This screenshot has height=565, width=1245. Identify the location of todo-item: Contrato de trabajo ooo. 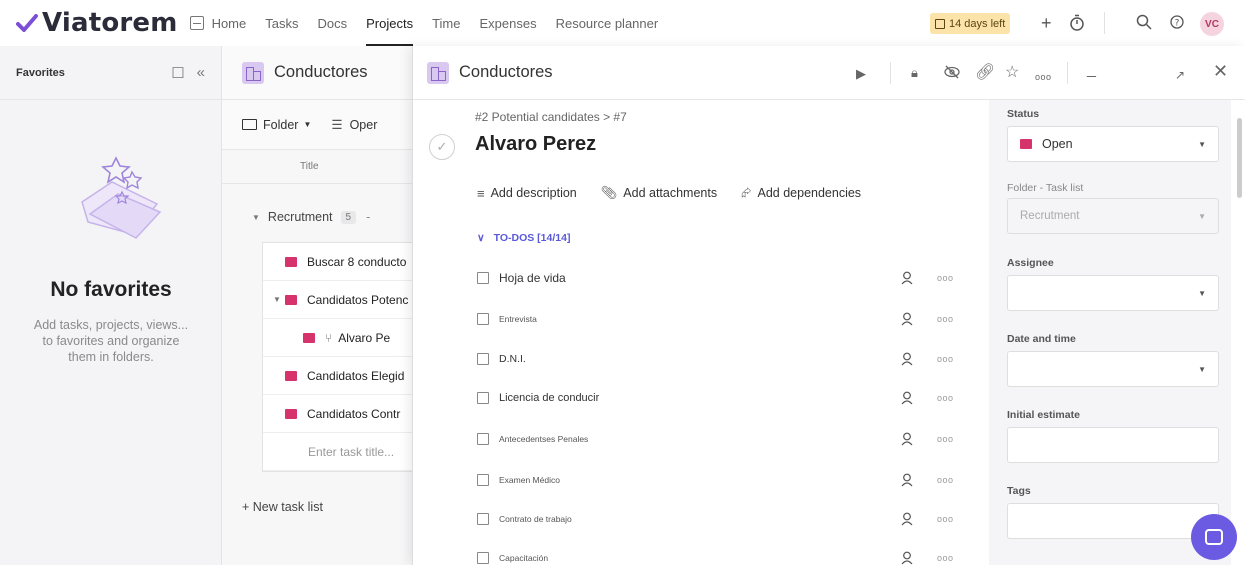
(722, 519).